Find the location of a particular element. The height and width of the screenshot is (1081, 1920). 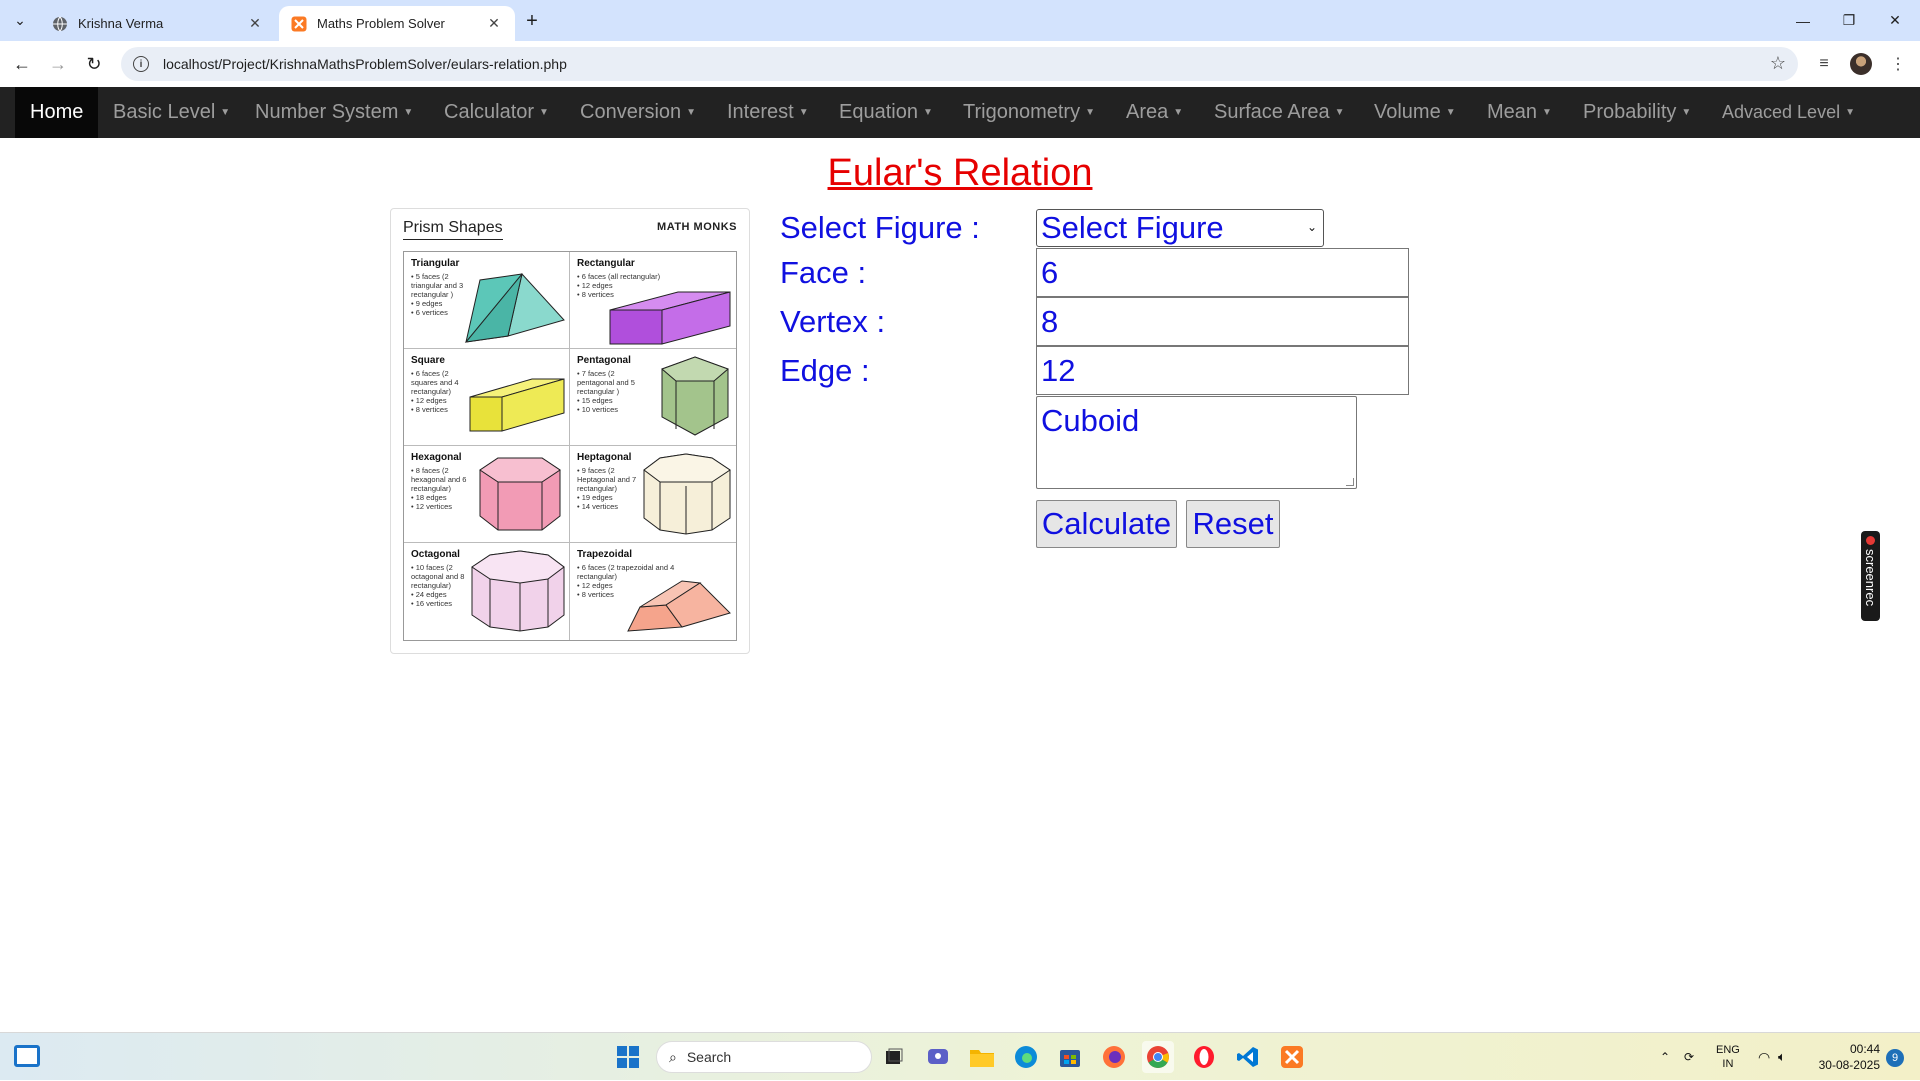

resize-handle-icon is located at coordinates (1350, 482).